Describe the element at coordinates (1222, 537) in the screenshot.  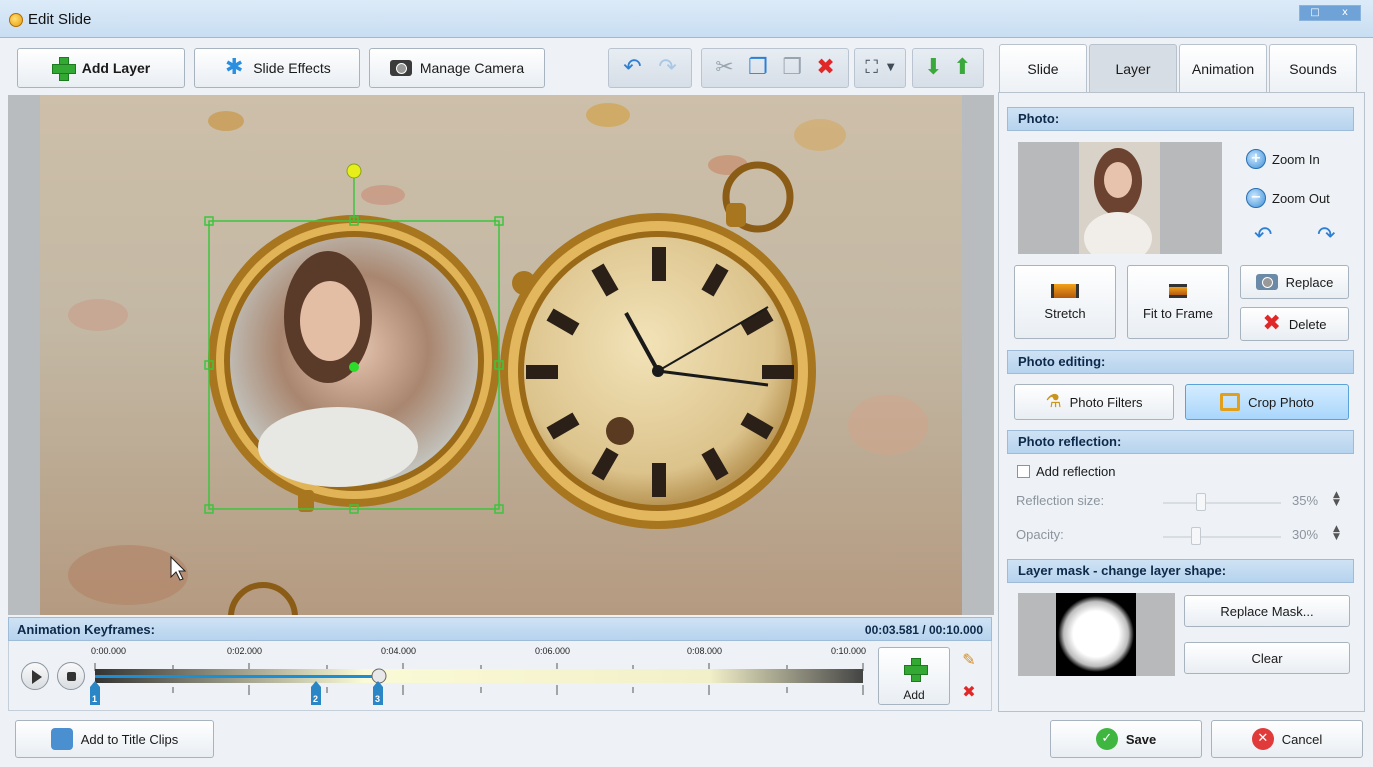
I see `opacity-slider` at that location.